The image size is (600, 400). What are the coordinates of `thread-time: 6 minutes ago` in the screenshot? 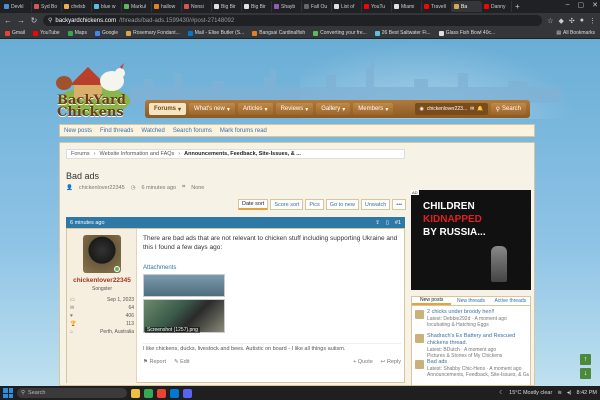 It's located at (159, 188).